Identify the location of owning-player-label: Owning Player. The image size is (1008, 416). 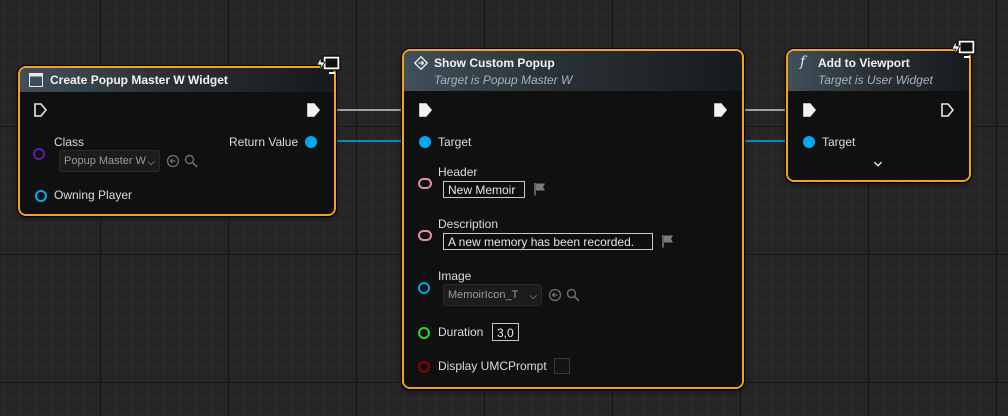
(93, 195).